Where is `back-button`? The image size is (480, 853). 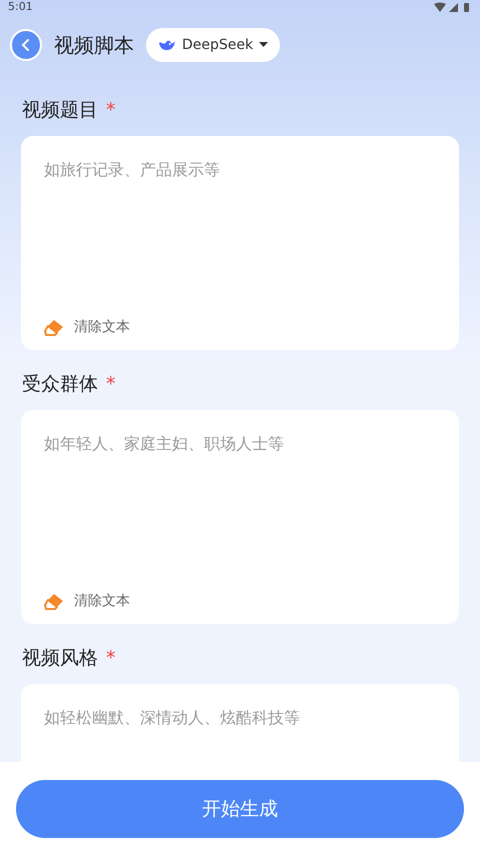 back-button is located at coordinates (26, 45).